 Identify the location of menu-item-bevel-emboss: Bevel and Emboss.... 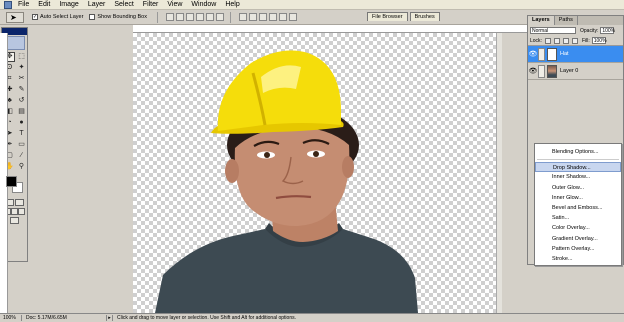
(578, 208).